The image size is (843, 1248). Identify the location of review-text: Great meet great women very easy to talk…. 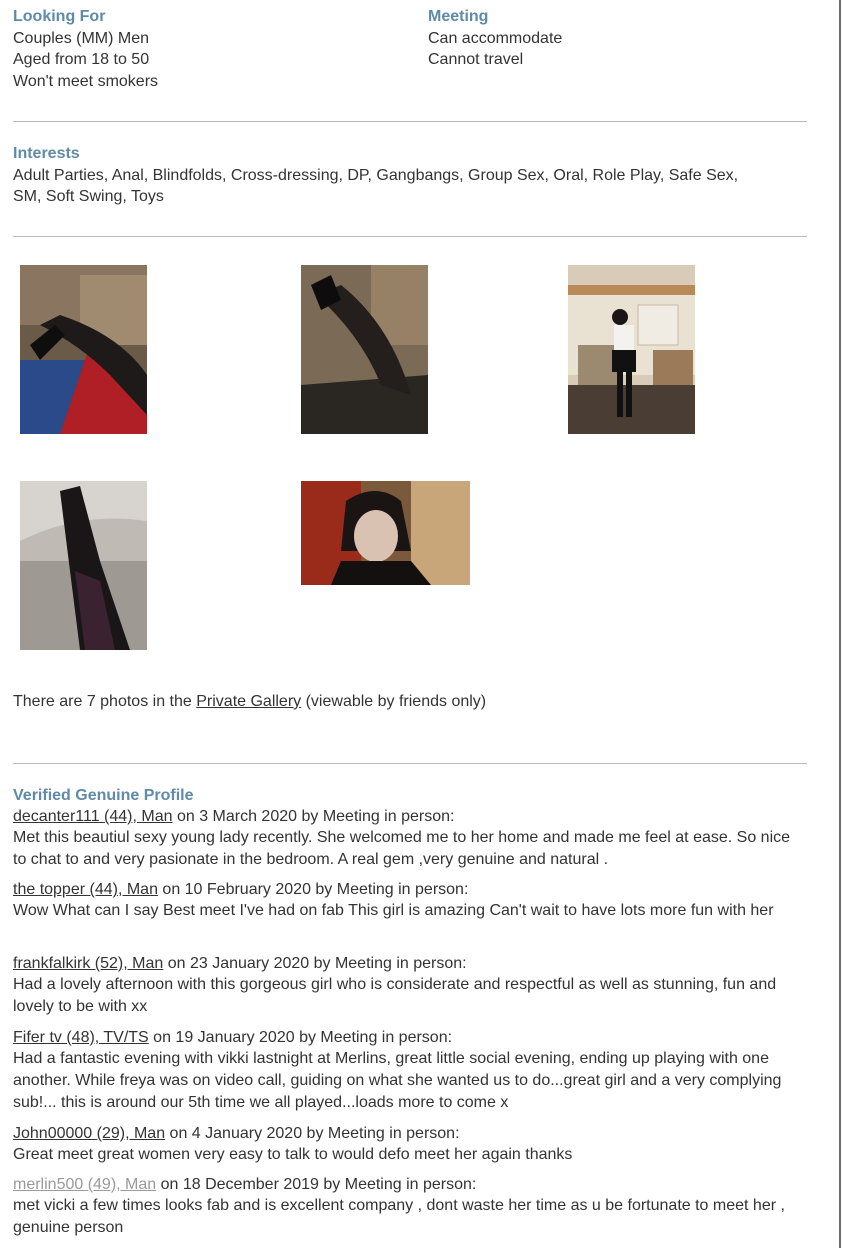
(293, 1154).